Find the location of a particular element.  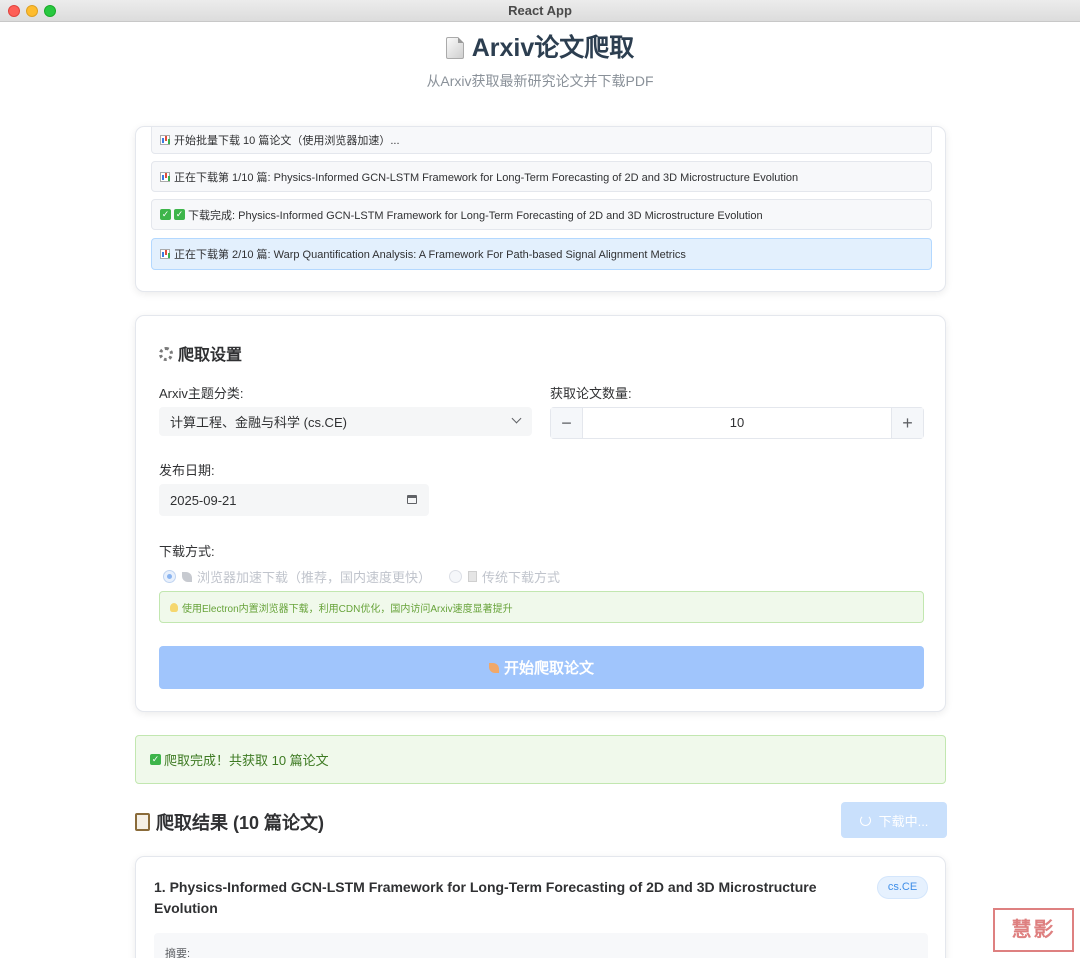

radio-checked-icon is located at coordinates (169, 576).